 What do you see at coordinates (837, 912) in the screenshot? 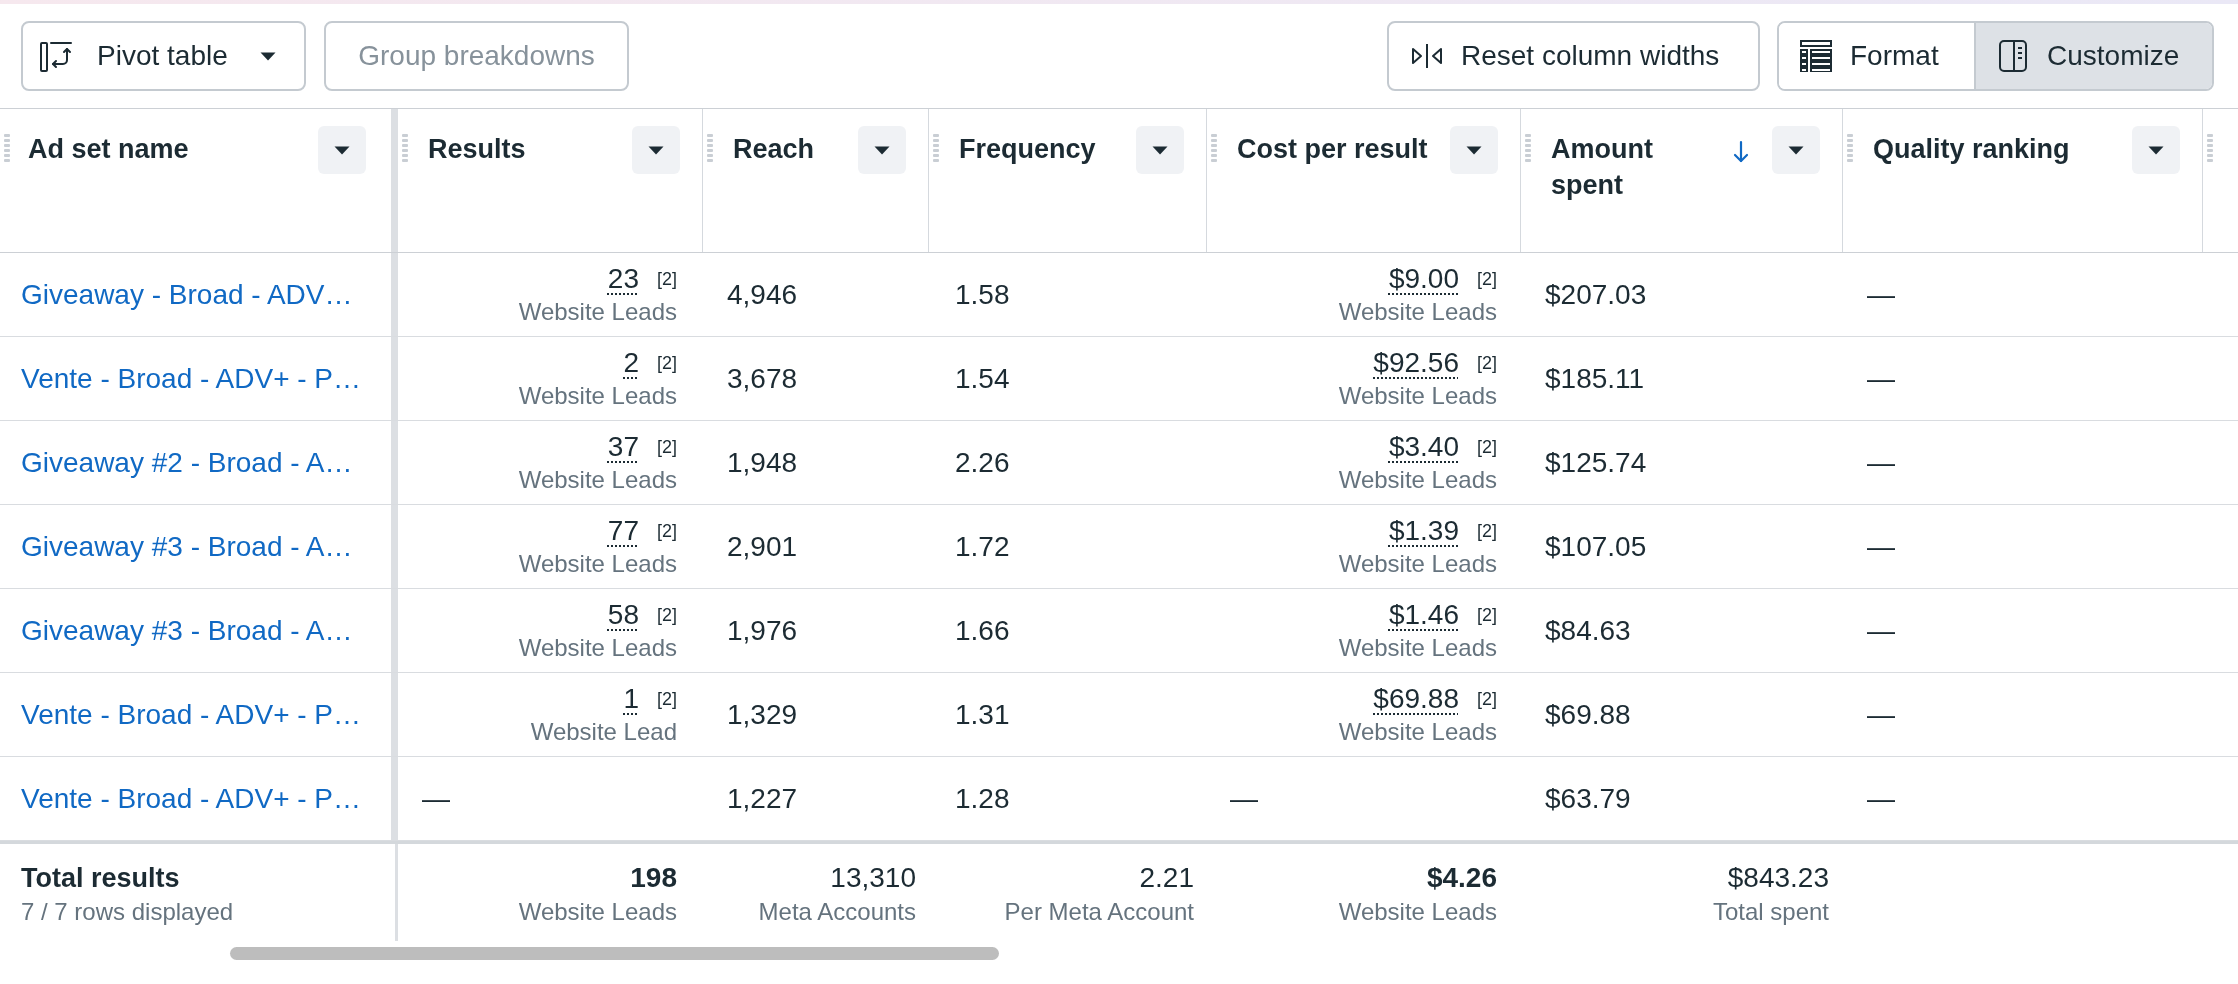
I see `total-unit: Meta Accounts` at bounding box center [837, 912].